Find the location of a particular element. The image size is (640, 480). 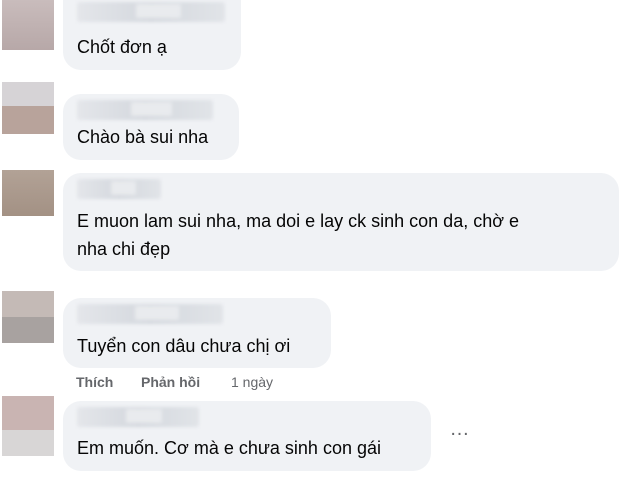

comment-text: Chốt đơn ạ is located at coordinates (122, 47).